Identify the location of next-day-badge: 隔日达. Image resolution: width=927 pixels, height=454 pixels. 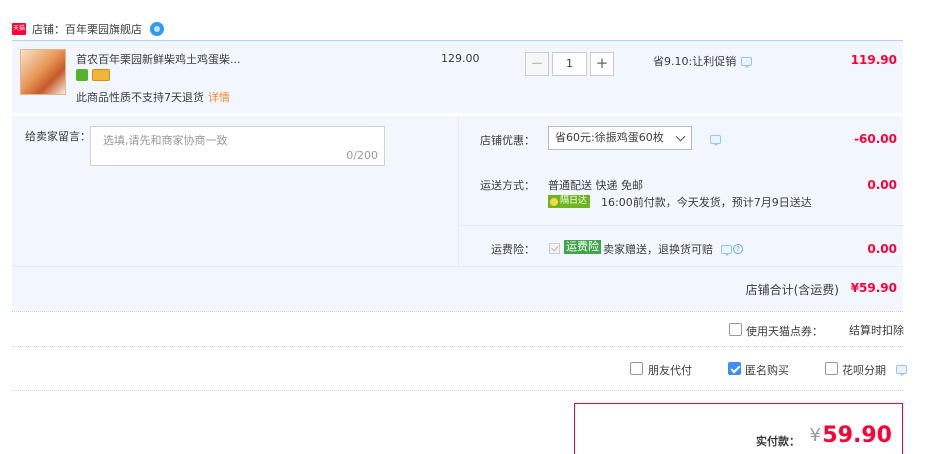
(569, 201).